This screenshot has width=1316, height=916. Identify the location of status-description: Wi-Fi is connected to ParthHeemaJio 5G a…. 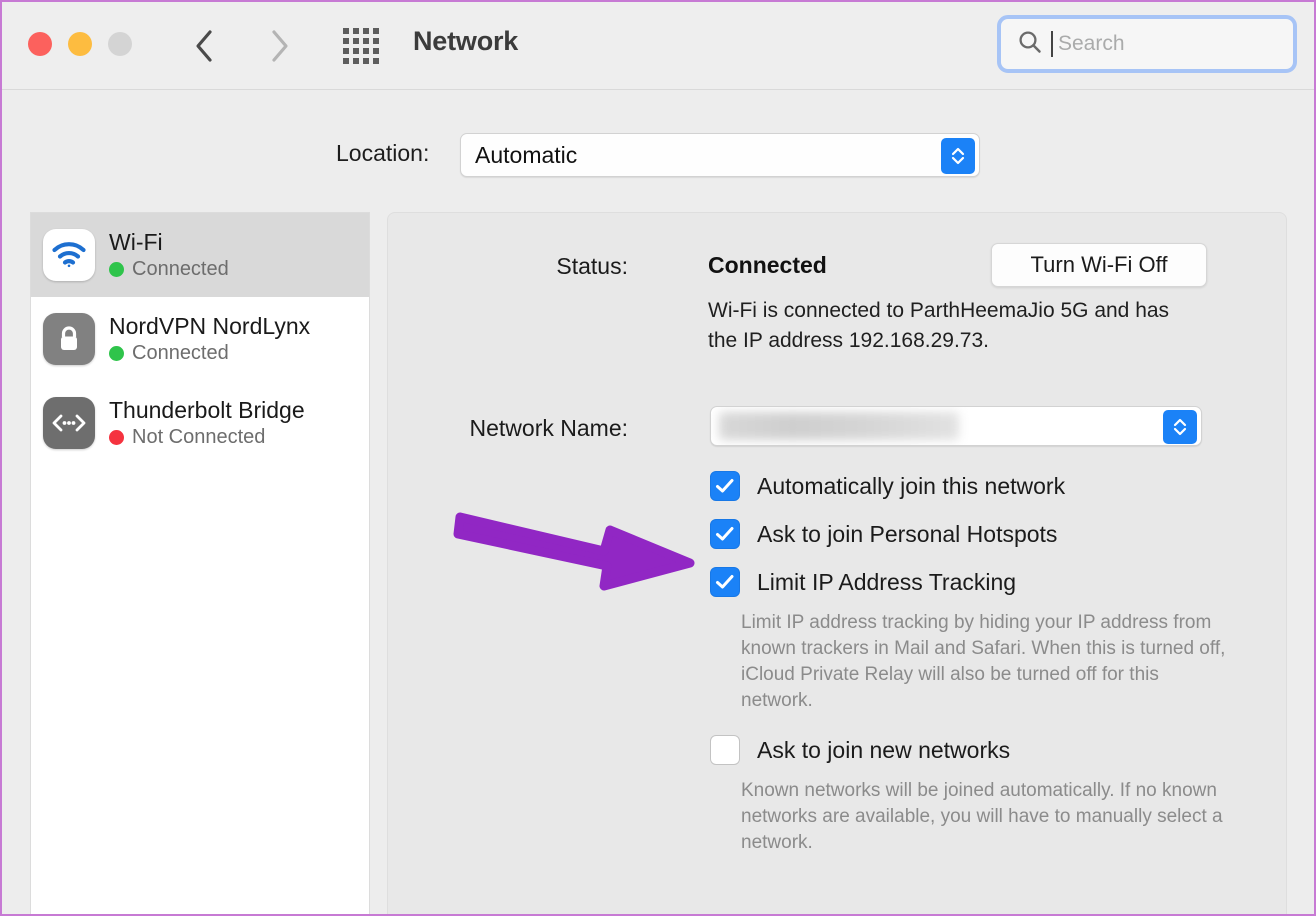
(939, 325).